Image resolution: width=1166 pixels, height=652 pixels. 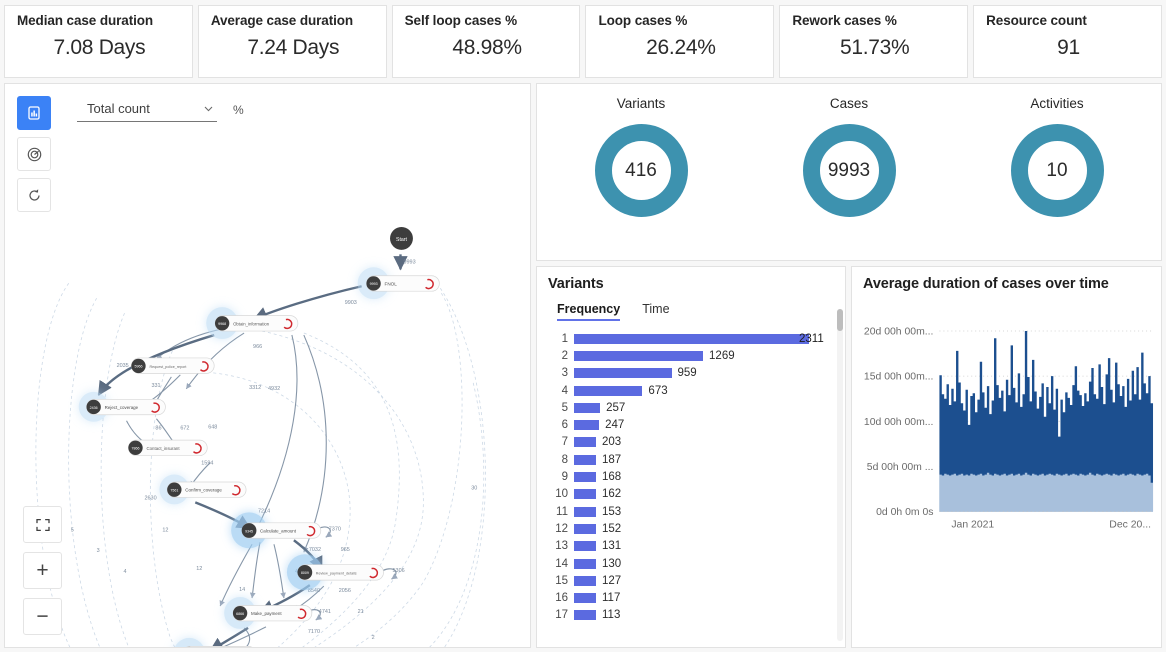 I want to click on variant-row: 14 130, so click(x=694, y=563).